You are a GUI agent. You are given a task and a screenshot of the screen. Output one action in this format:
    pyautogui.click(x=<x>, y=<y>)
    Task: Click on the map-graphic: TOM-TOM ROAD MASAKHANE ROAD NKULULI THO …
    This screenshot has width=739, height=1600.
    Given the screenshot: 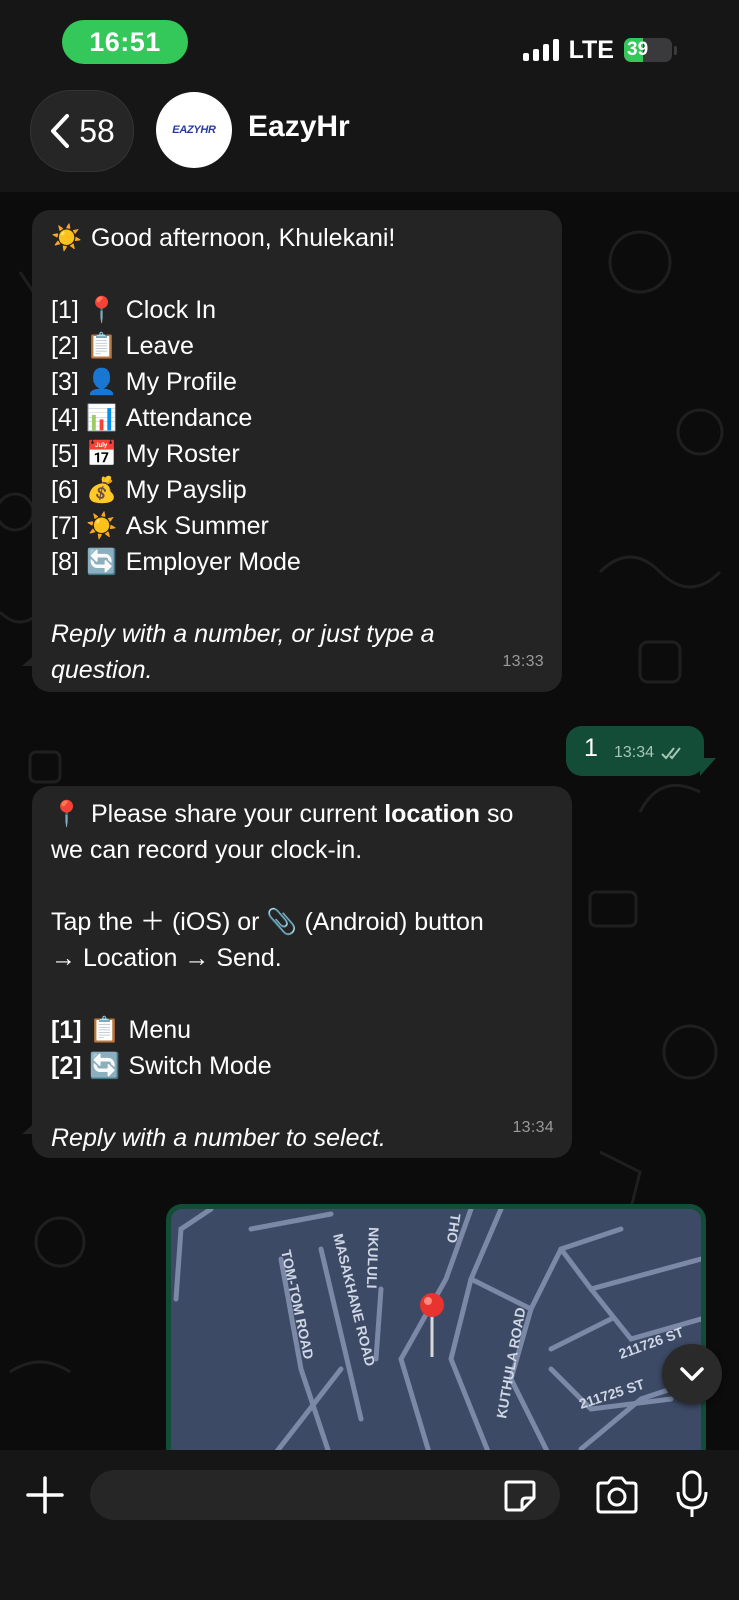 What is the action you would take?
    pyautogui.click(x=437, y=1329)
    